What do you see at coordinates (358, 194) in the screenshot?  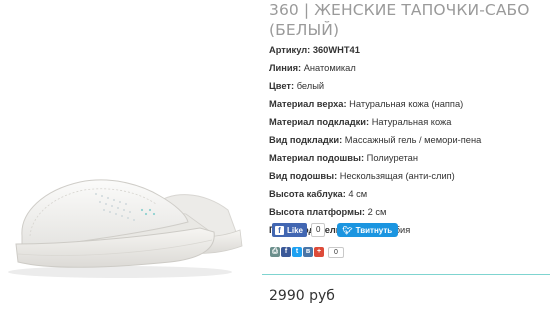 I see `spec-value: 4 см` at bounding box center [358, 194].